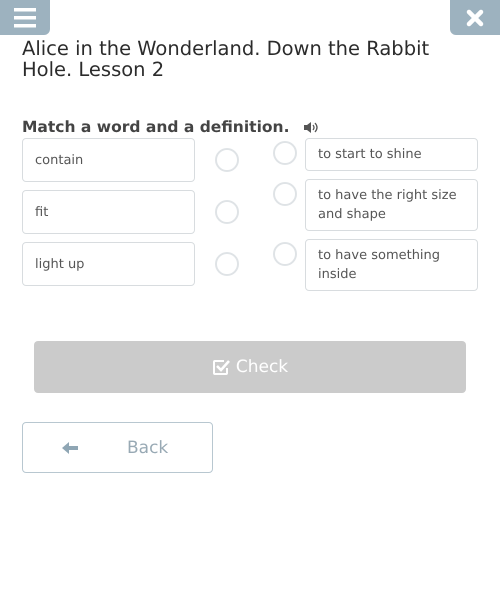 Image resolution: width=500 pixels, height=601 pixels. I want to click on menu-icon, so click(25, 18).